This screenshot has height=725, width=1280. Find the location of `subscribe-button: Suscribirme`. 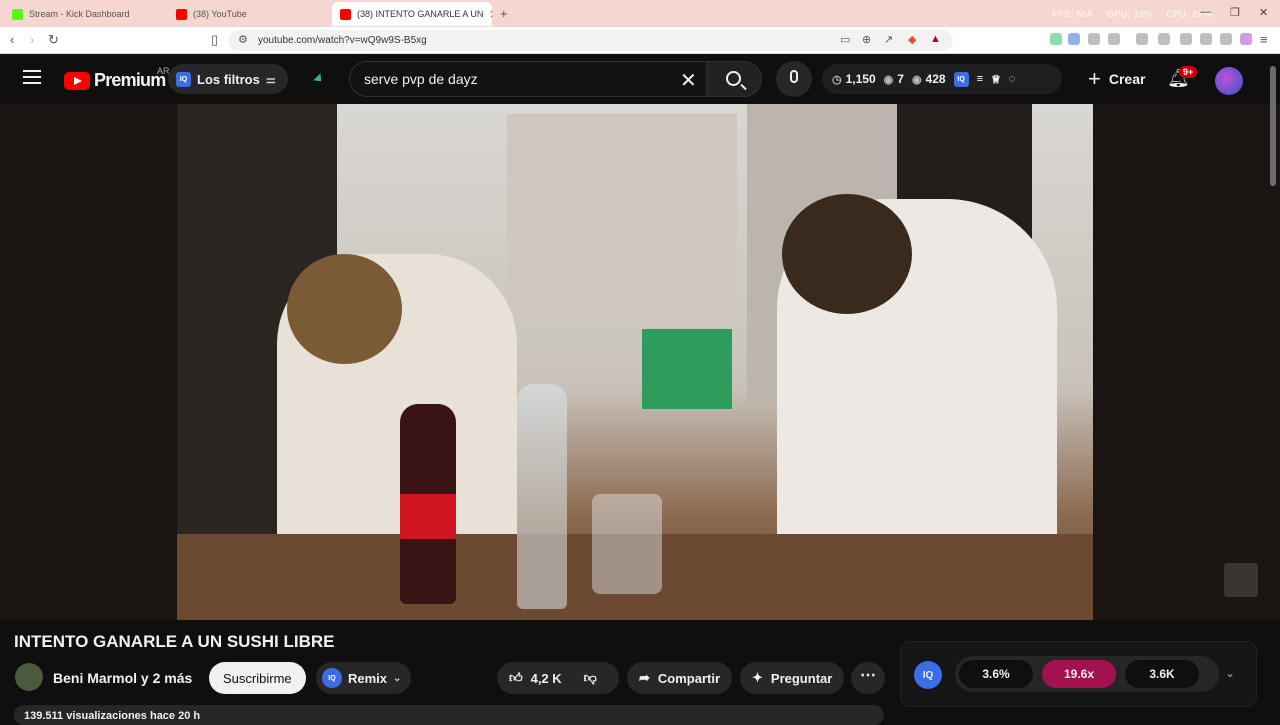

subscribe-button: Suscribirme is located at coordinates (257, 678).